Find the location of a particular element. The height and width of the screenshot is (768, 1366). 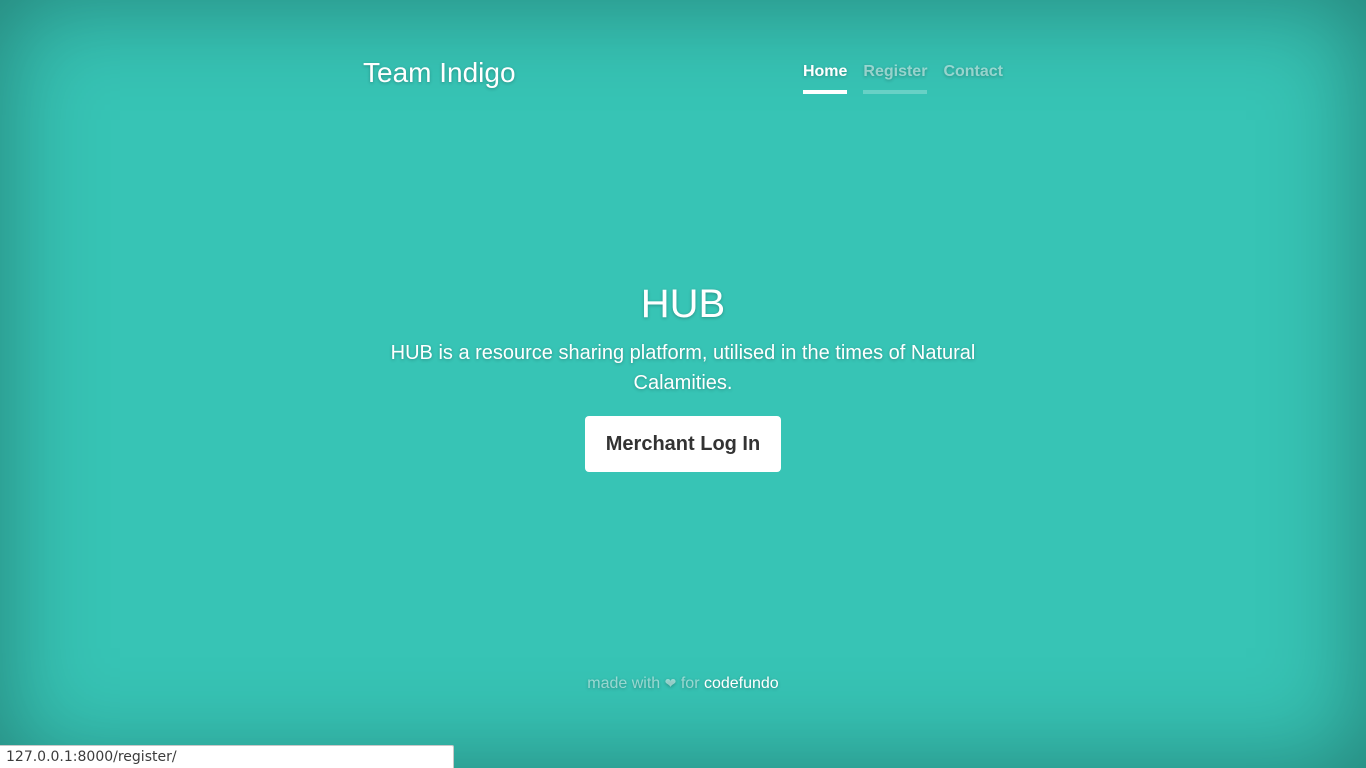

nav-register-link: Register is located at coordinates (895, 78).